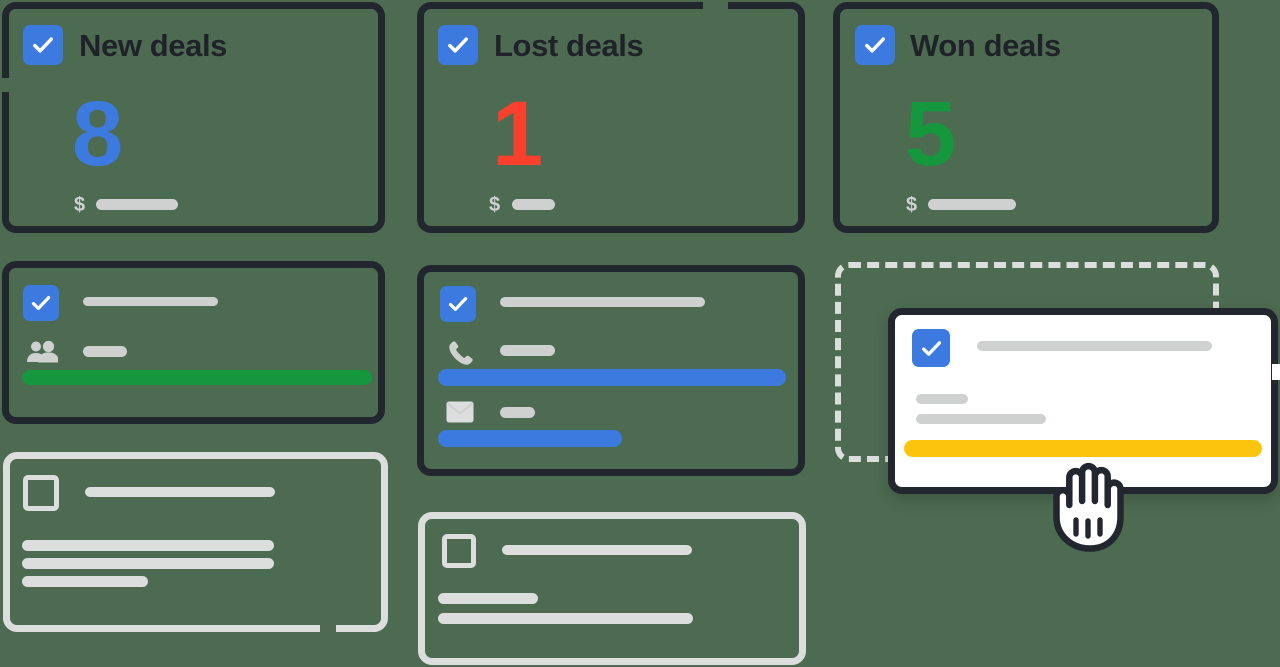  Describe the element at coordinates (328, 628) in the screenshot. I see `draft-left-border-gap` at that location.